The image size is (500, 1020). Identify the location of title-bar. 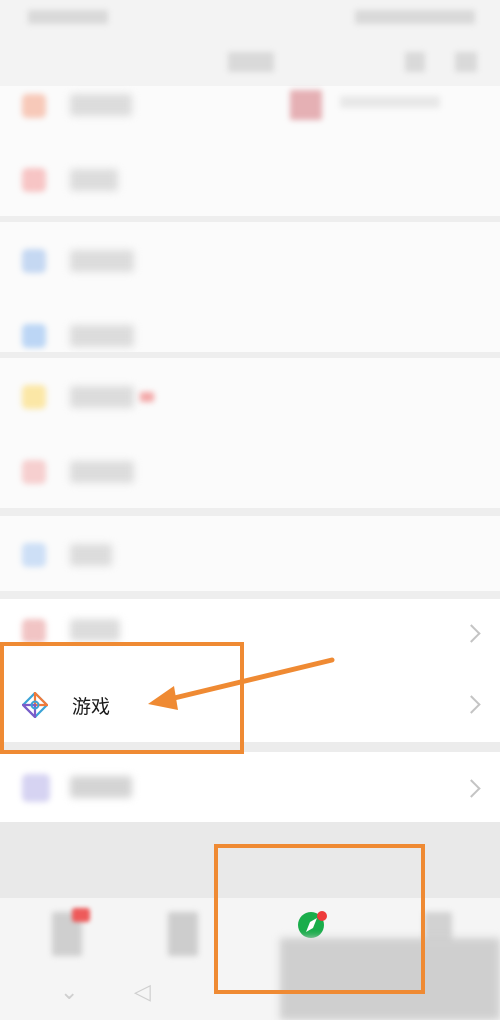
(250, 60).